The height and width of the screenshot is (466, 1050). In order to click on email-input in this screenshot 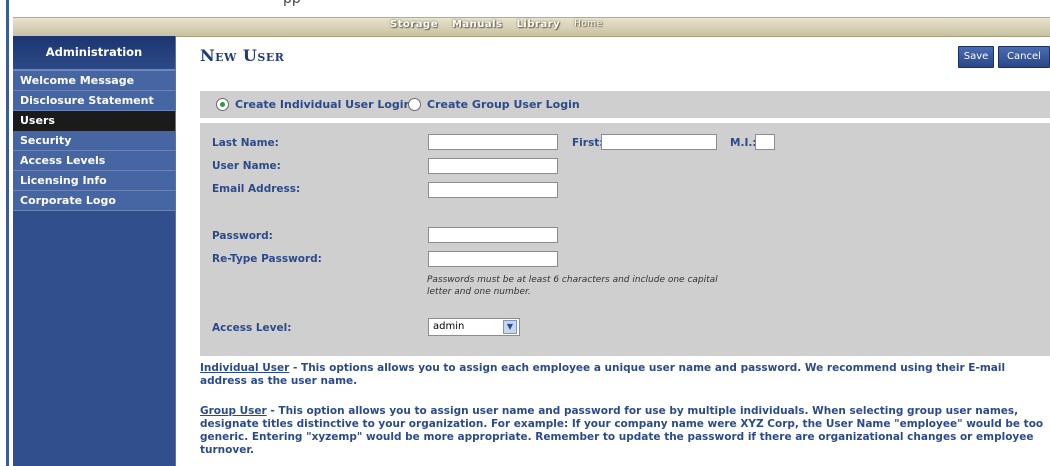, I will do `click(493, 190)`.